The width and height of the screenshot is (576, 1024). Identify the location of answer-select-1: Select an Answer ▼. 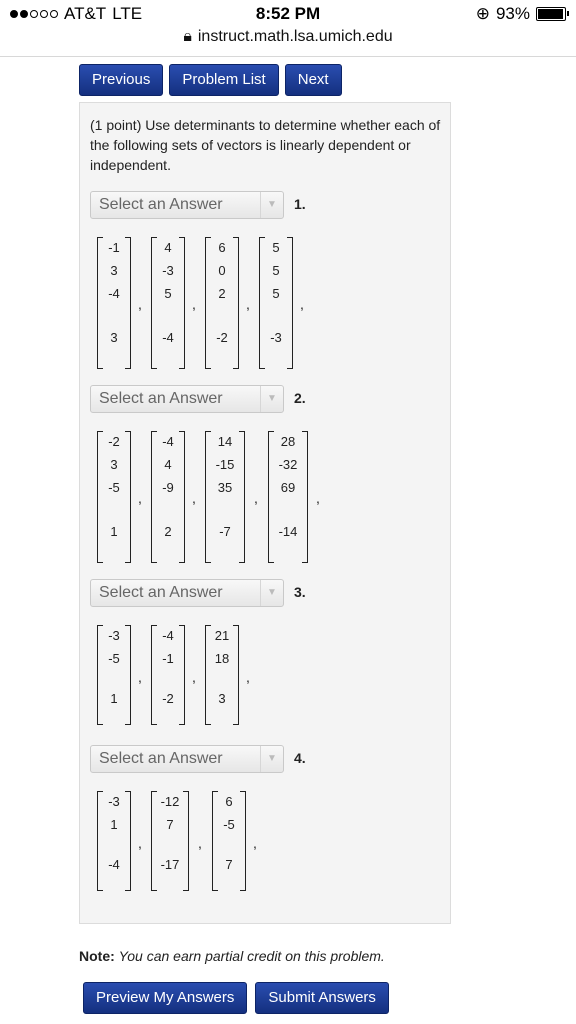
(187, 205).